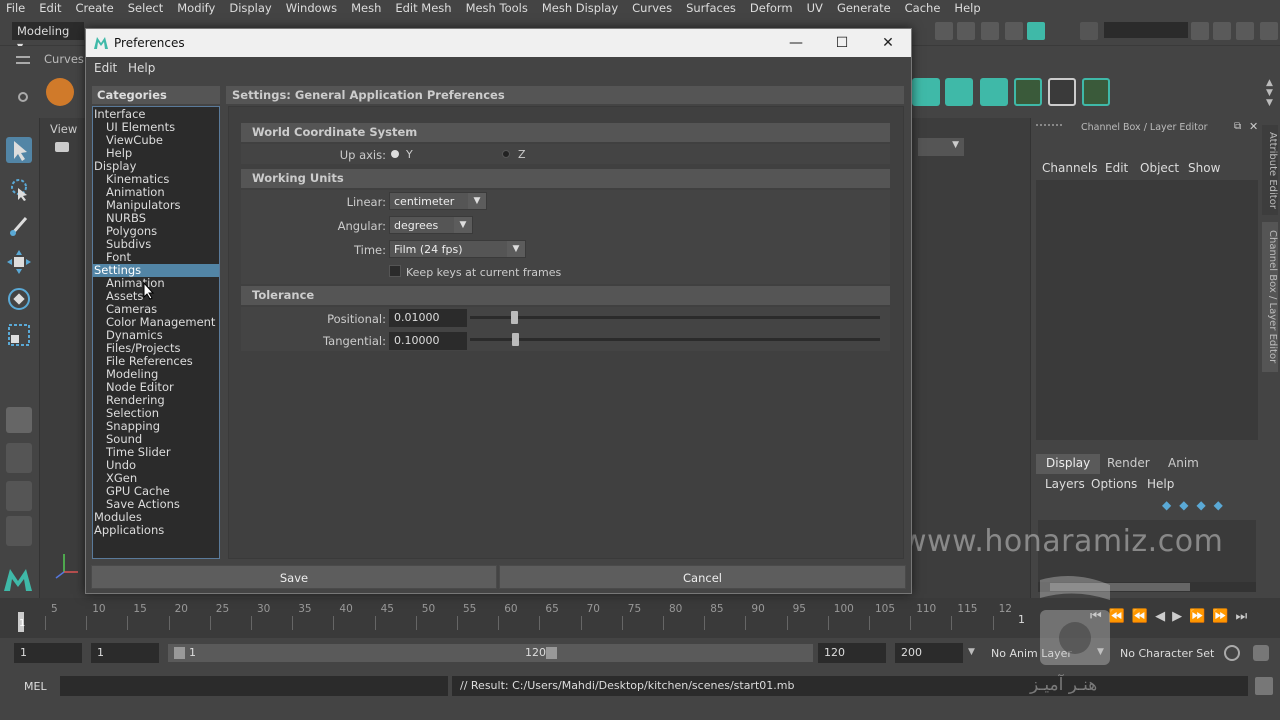 The width and height of the screenshot is (1280, 720). Describe the element at coordinates (60, 92) in the screenshot. I see `sphere-icon` at that location.